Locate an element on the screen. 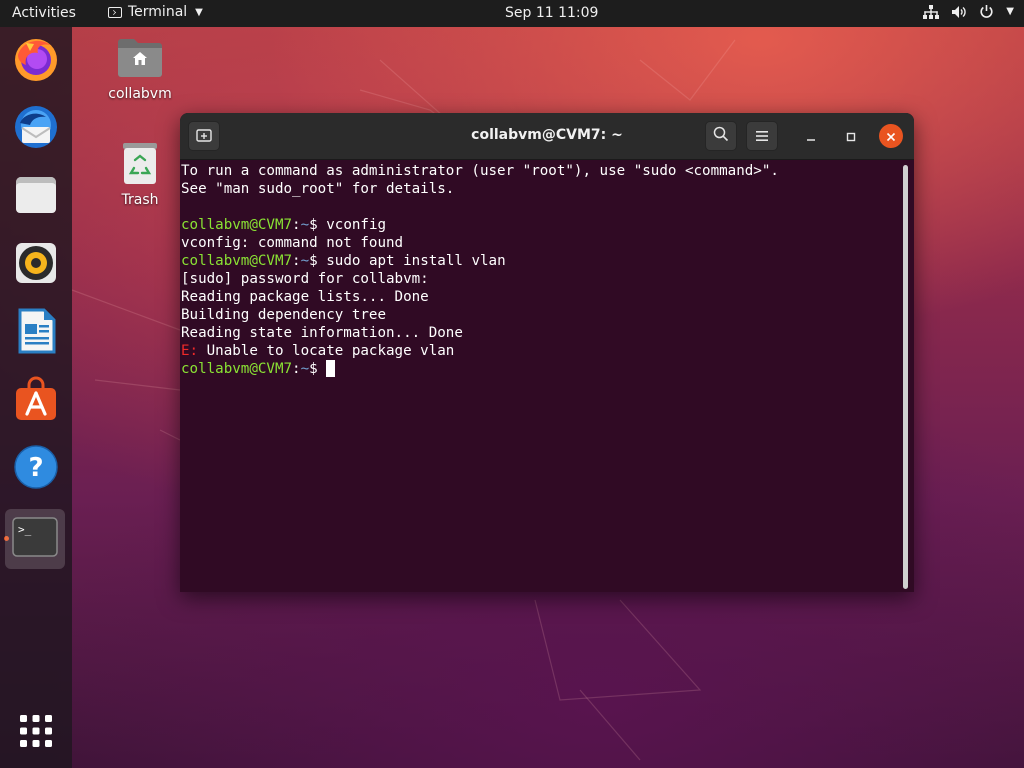 The width and height of the screenshot is (1024, 768). software-store-icon is located at coordinates (36, 401).